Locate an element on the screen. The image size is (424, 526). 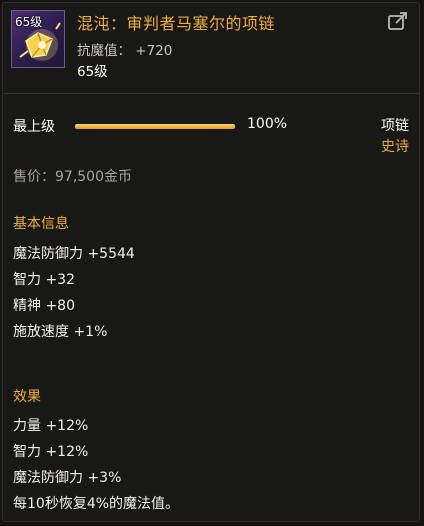
item-rarity: 史诗 is located at coordinates (395, 147).